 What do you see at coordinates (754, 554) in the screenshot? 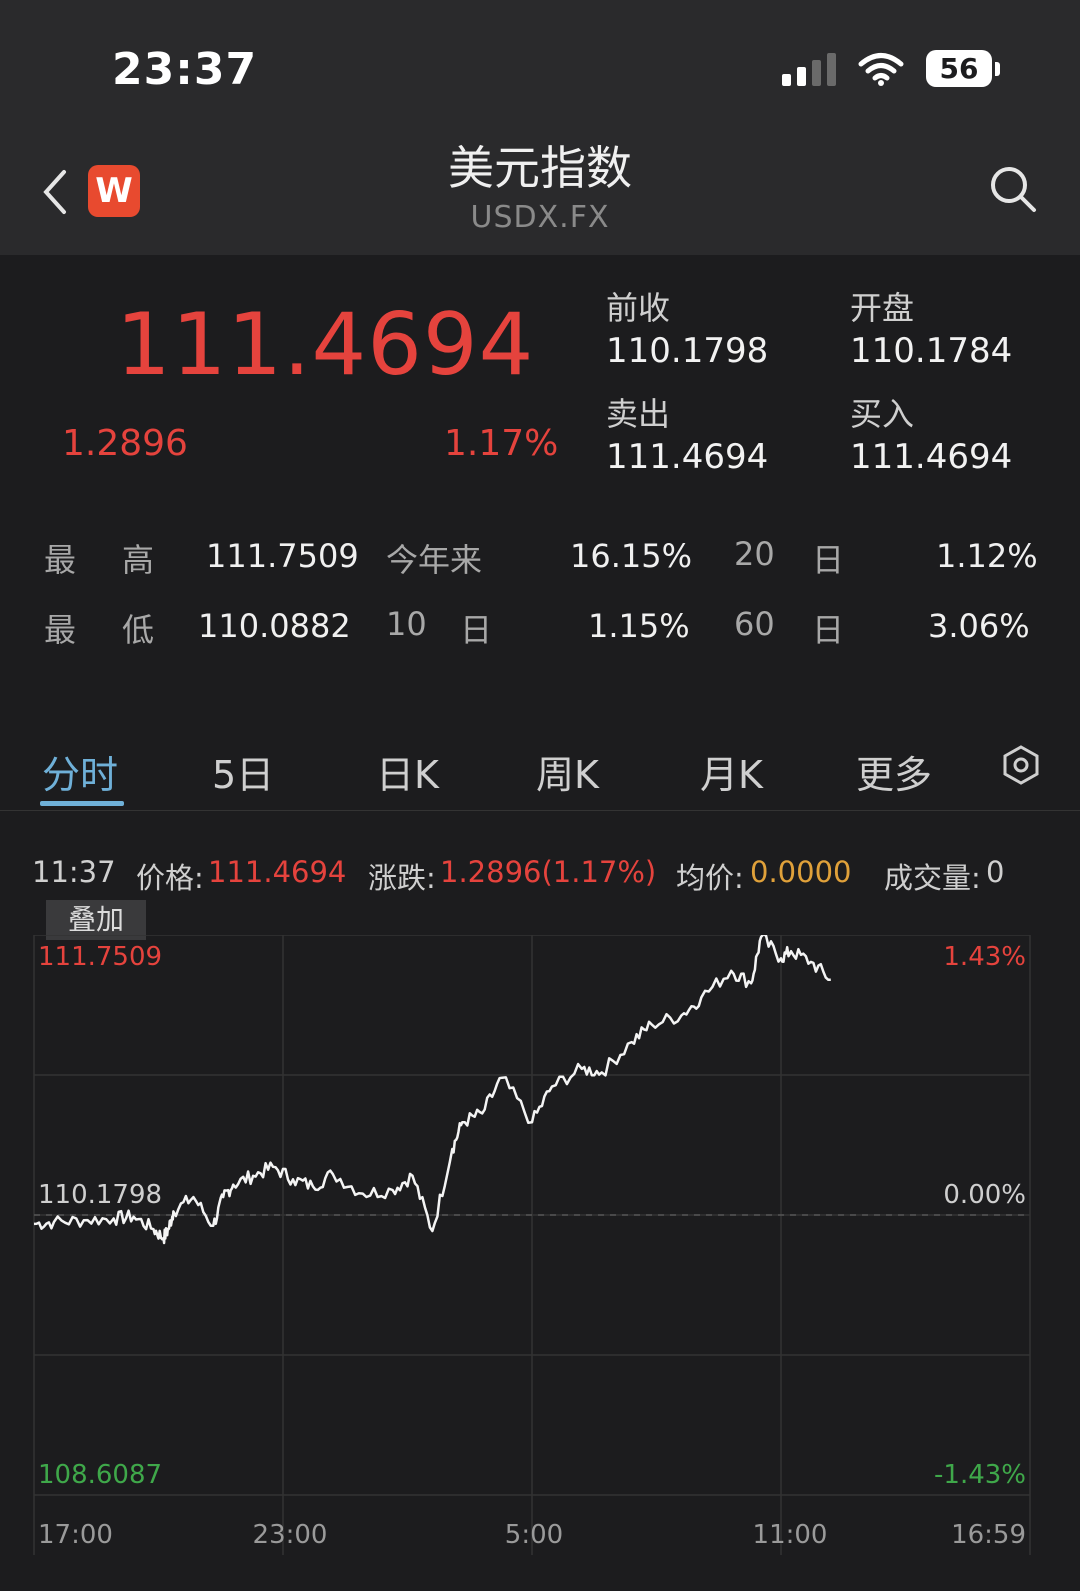
I see `stat-20d-label-1: 20` at bounding box center [754, 554].